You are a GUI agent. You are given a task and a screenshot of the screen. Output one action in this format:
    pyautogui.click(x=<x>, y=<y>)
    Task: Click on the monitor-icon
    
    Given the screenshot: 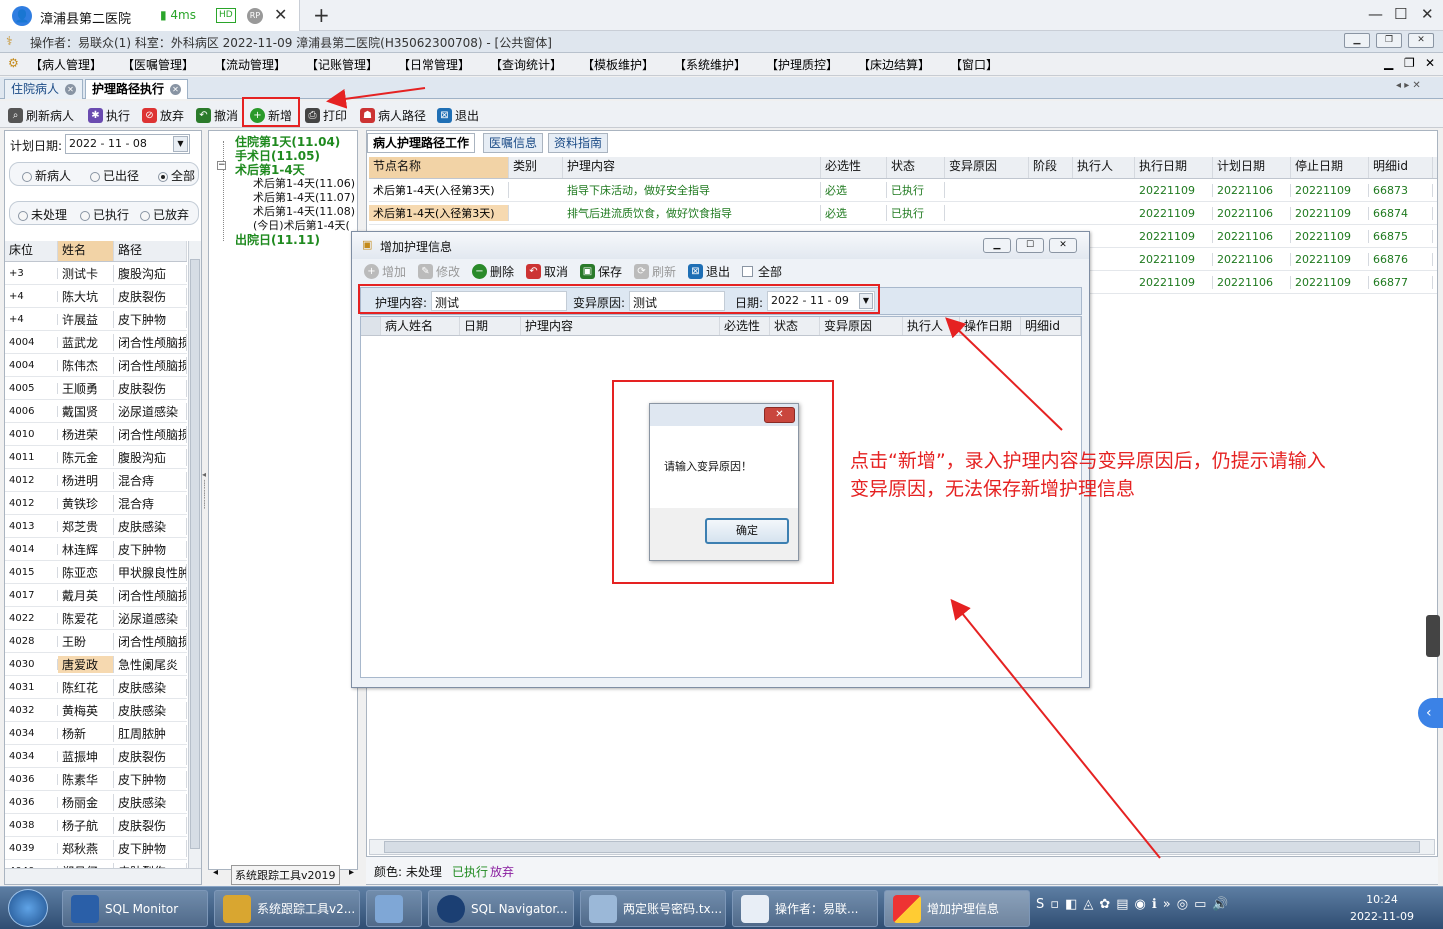 What is the action you would take?
    pyautogui.click(x=85, y=908)
    